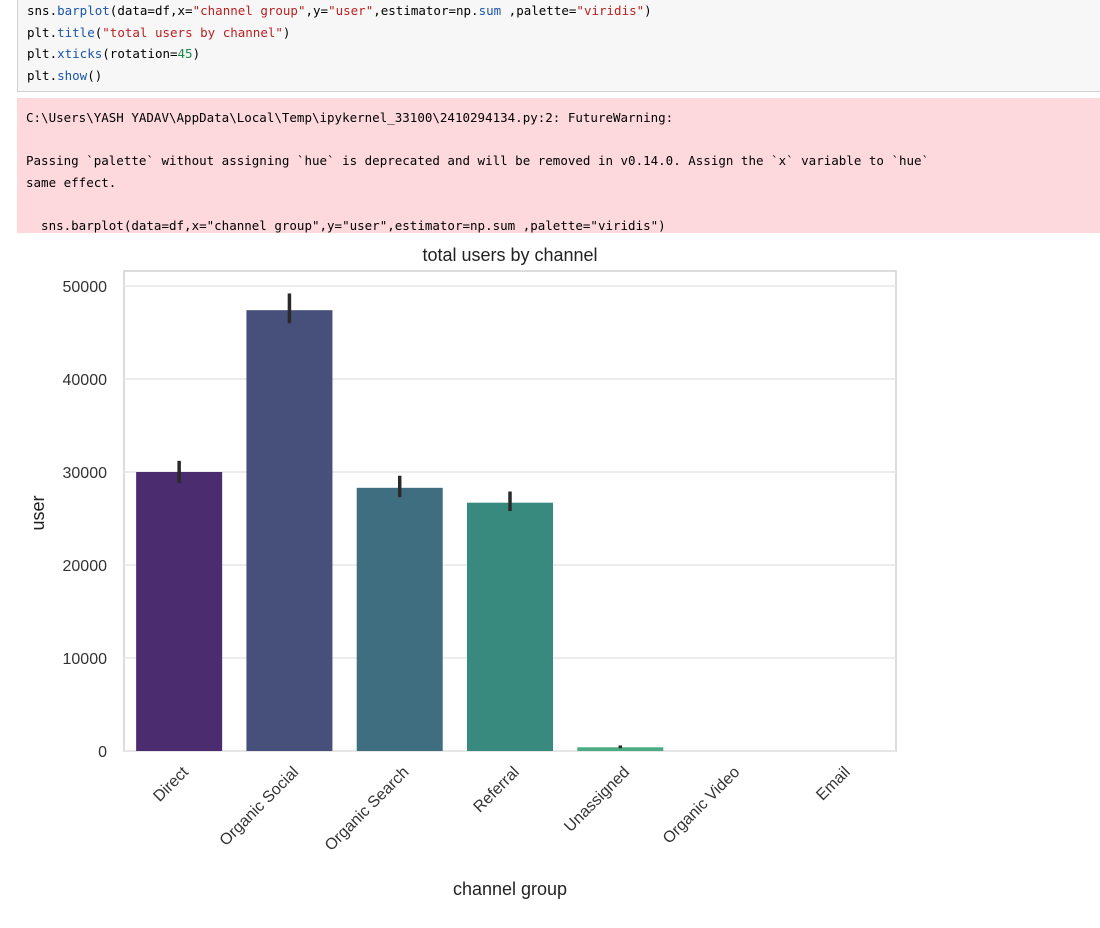 The width and height of the screenshot is (1100, 928). Describe the element at coordinates (140, 53) in the screenshot. I see `code-token: (rotation=` at that location.